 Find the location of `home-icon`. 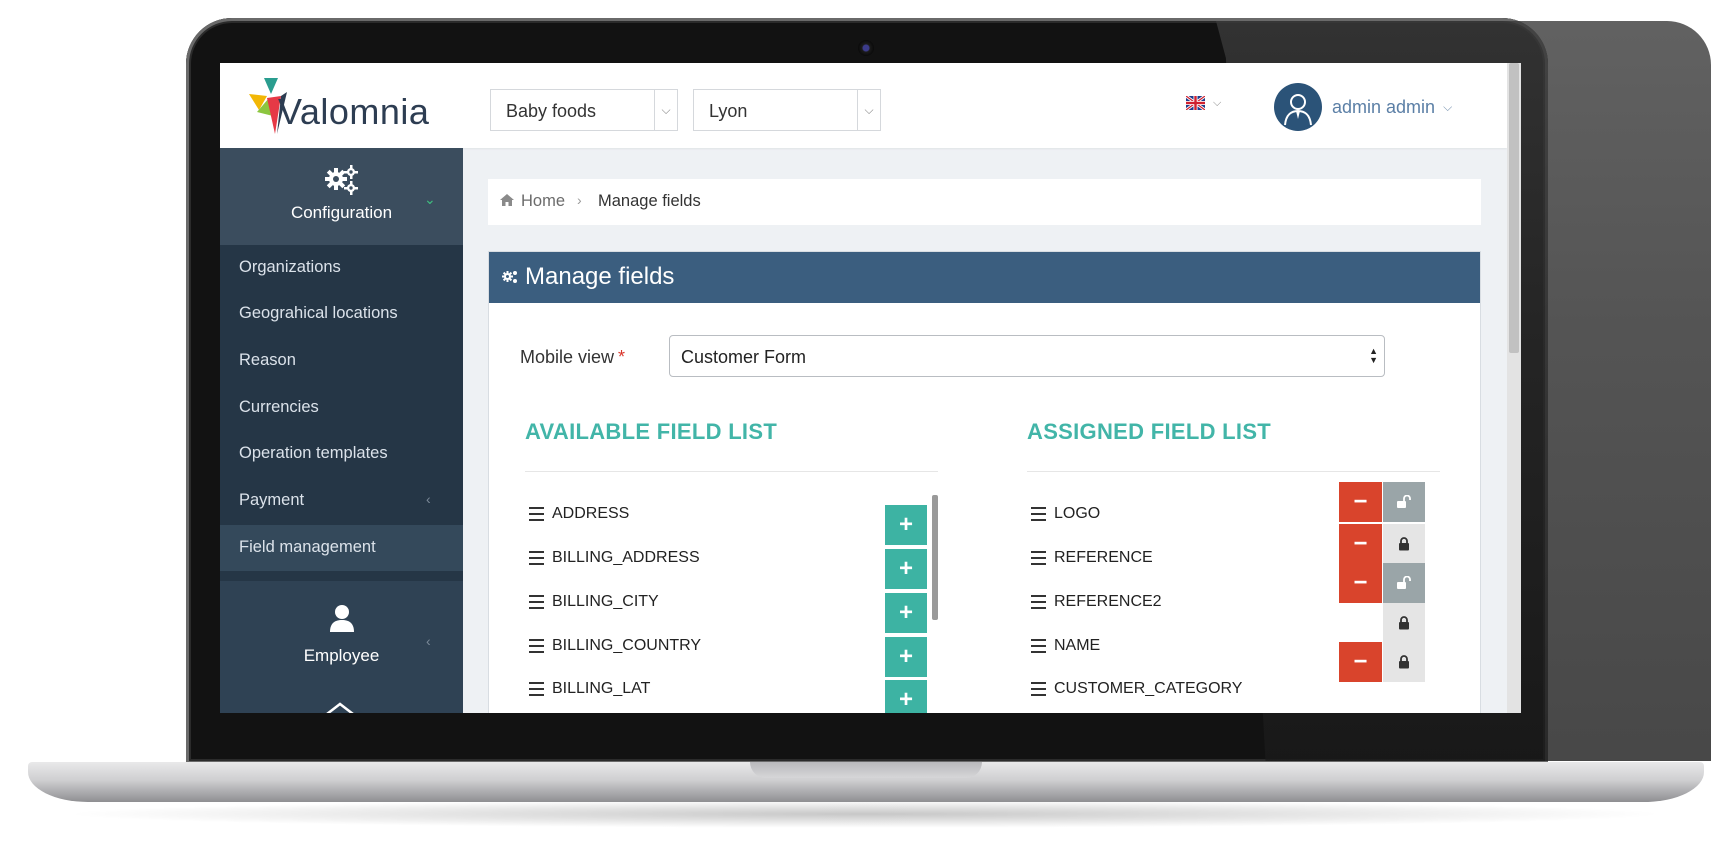

home-icon is located at coordinates (507, 200).